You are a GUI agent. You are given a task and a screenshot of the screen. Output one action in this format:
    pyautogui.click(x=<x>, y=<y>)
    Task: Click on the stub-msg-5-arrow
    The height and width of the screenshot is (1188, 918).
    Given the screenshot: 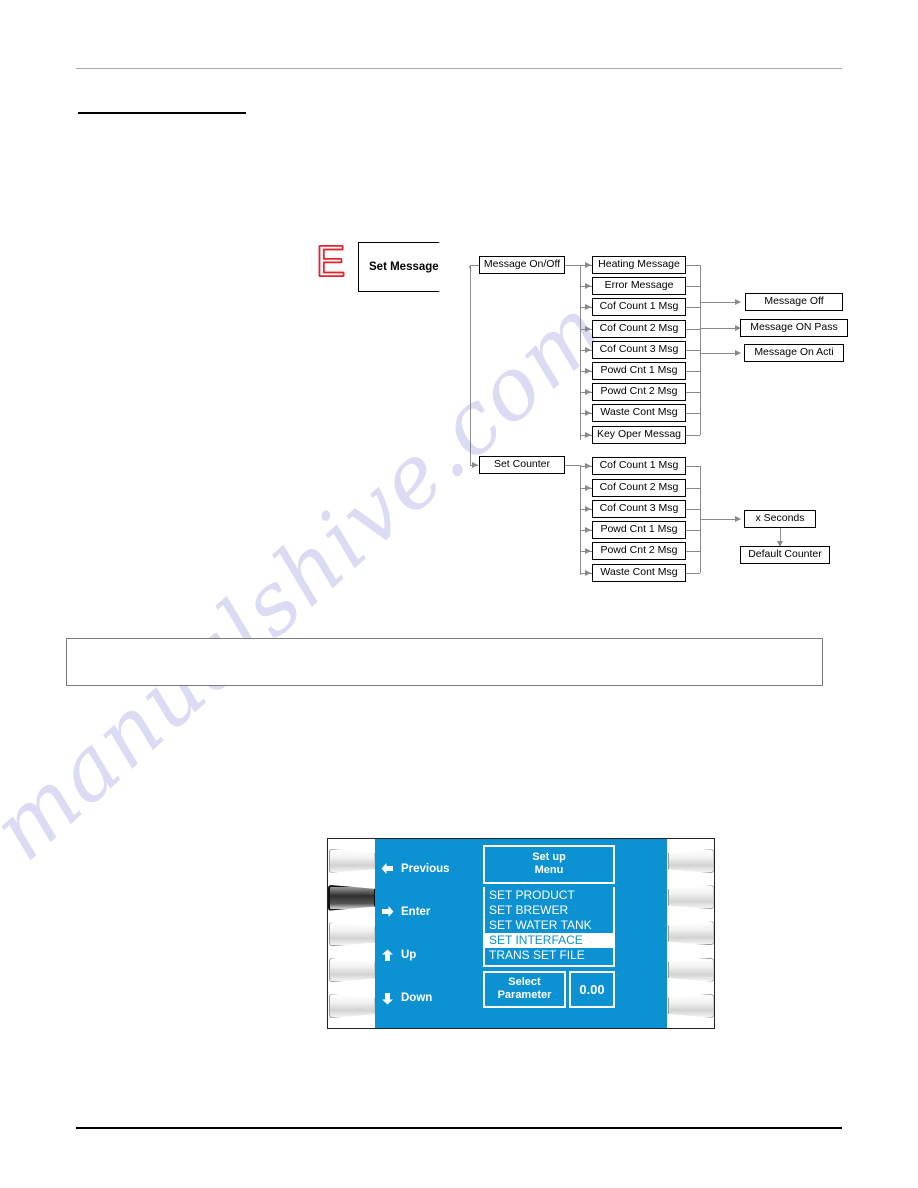 What is the action you would take?
    pyautogui.click(x=588, y=370)
    